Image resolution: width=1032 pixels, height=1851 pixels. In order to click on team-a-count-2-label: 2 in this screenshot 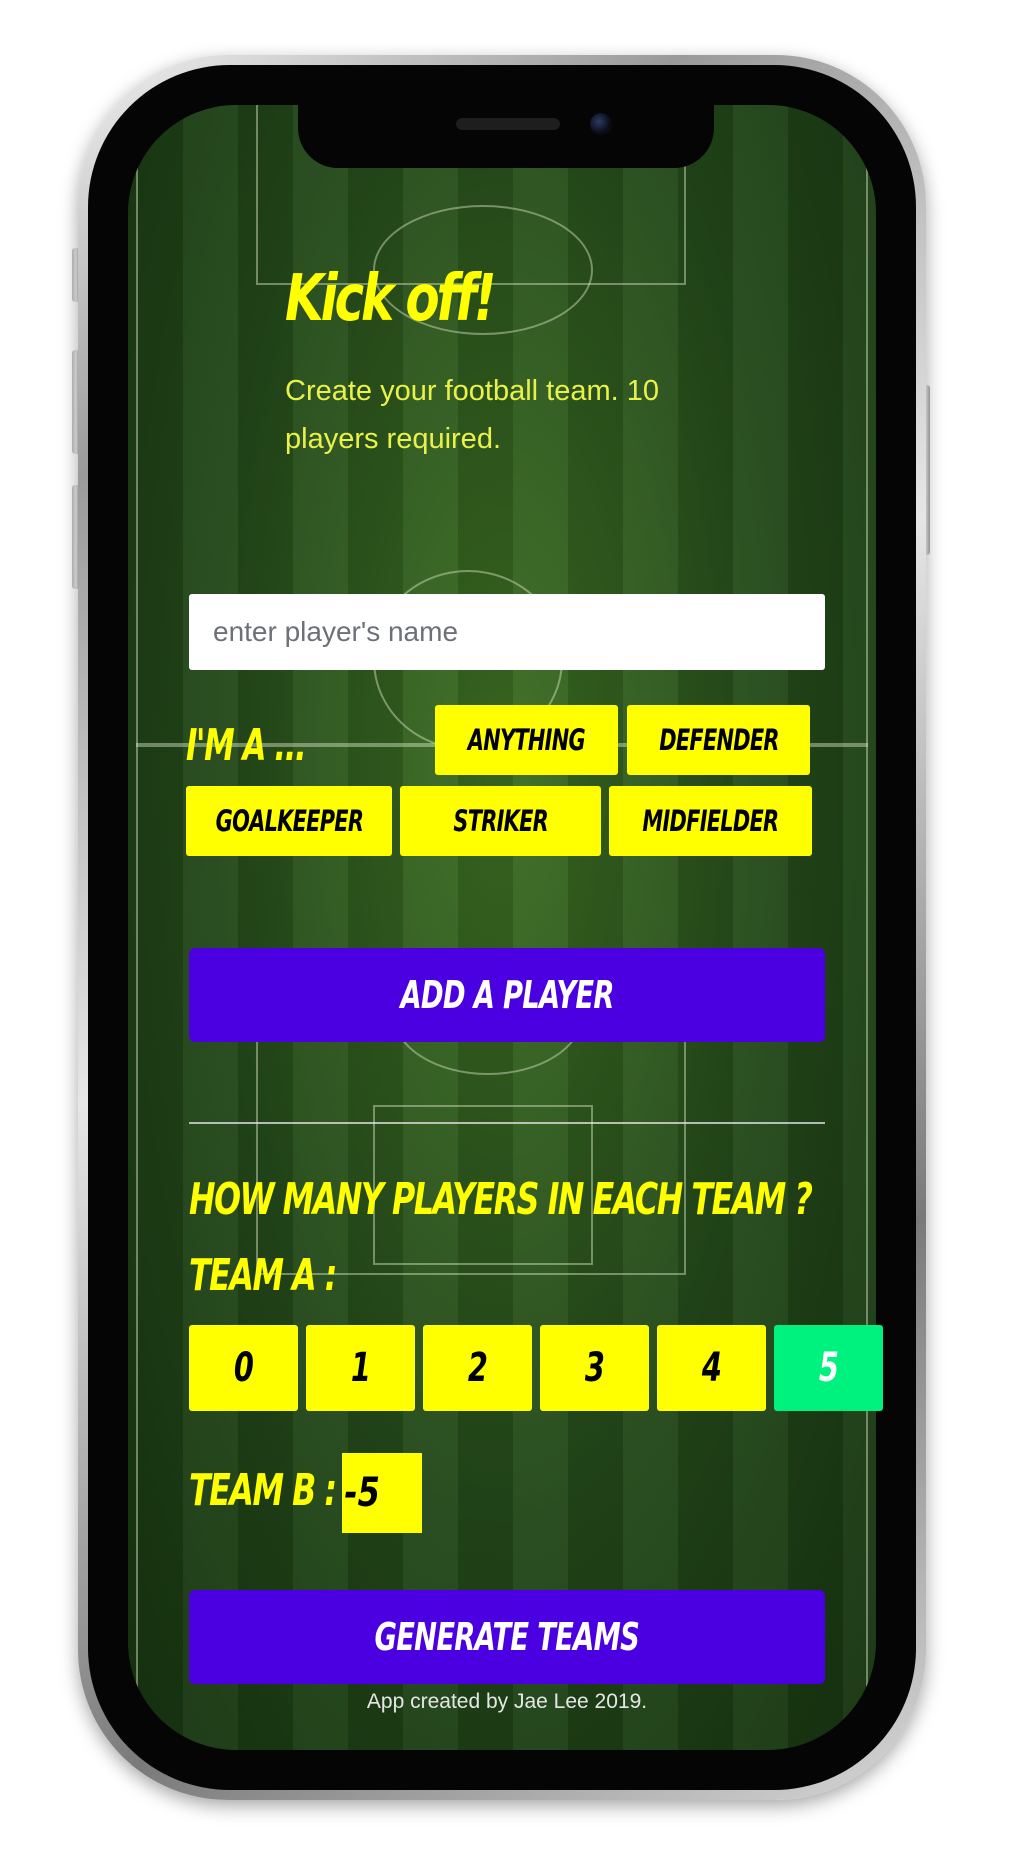, I will do `click(477, 1368)`.